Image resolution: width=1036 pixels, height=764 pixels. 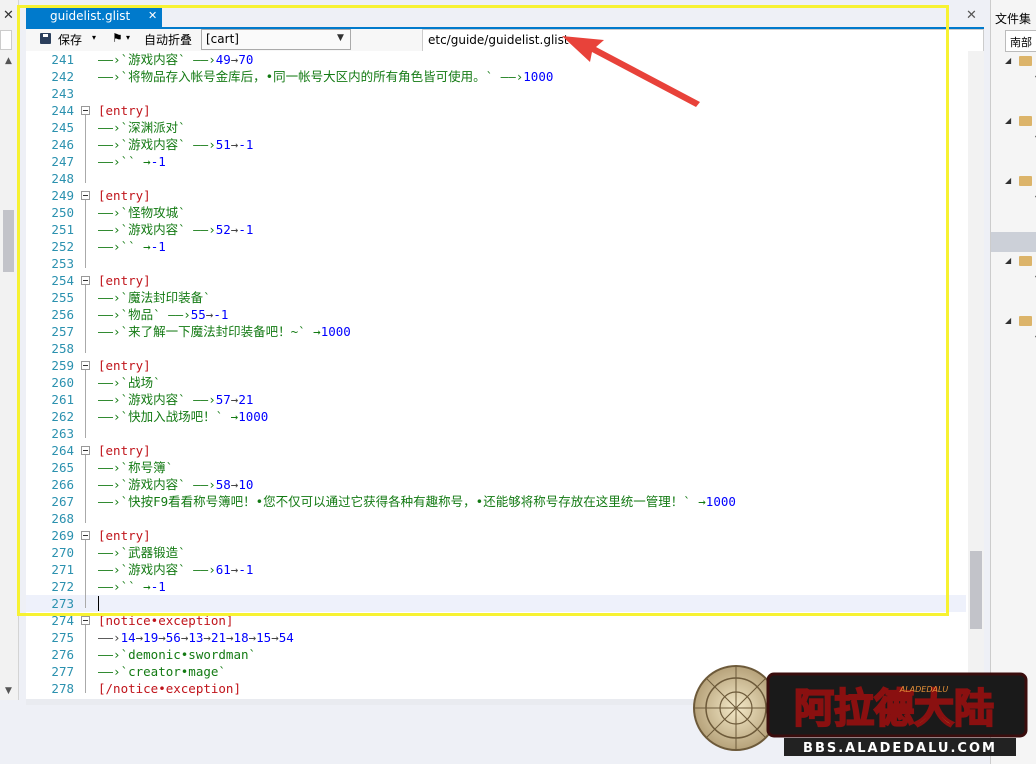 I want to click on code-token: ——›`demonic•swordman`, so click(x=177, y=654).